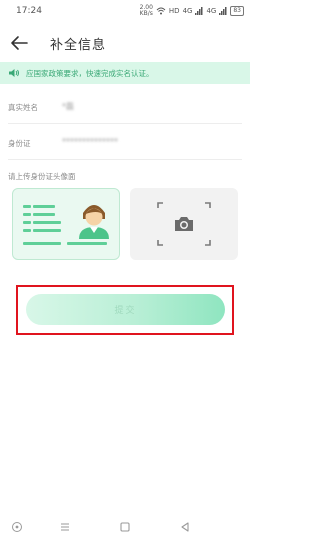  I want to click on notice-text: 应国家政策要求，快速完成实名认证。, so click(90, 73).